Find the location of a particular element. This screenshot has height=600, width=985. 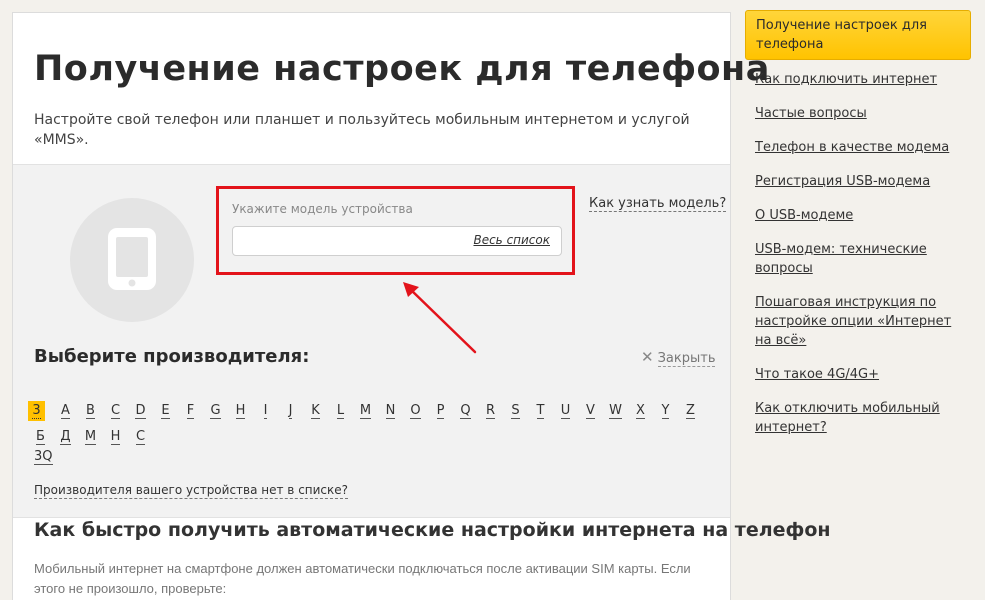

page-title: Получение настроек для телефона is located at coordinates (402, 69).